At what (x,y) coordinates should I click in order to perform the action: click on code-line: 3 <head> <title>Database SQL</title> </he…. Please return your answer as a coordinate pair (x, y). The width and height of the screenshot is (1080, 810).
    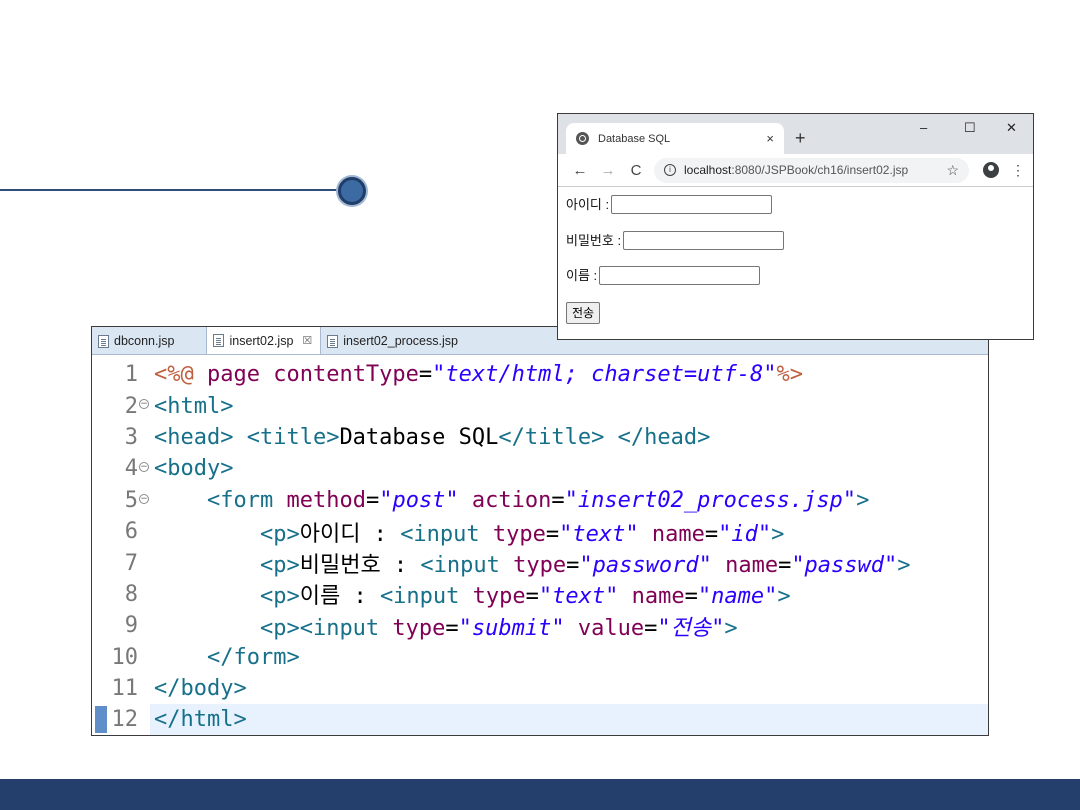
    Looking at the image, I should click on (540, 437).